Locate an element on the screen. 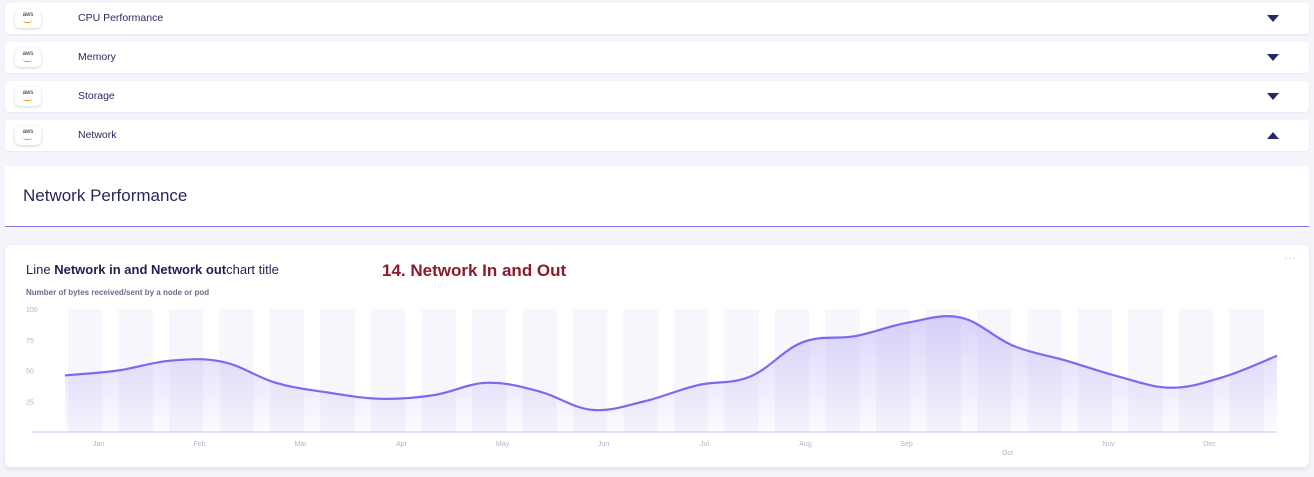 This screenshot has height=477, width=1314. accordion-row-cpu-performance: aws CPU Performance is located at coordinates (657, 18).